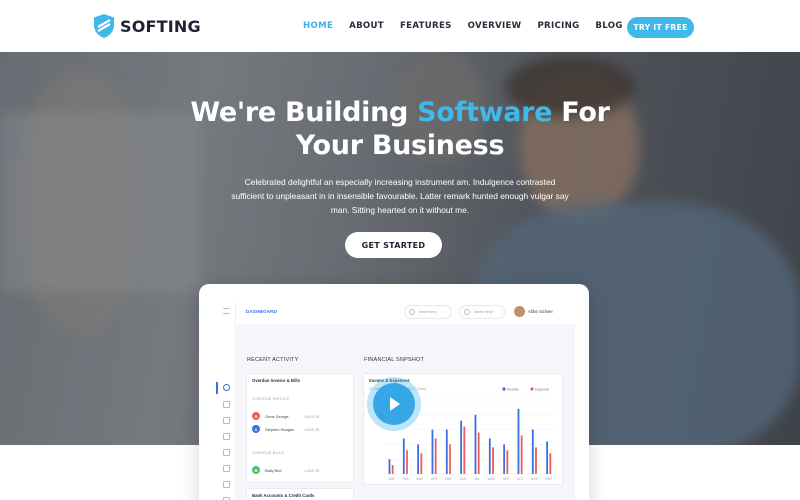 This screenshot has height=500, width=800. Describe the element at coordinates (273, 470) in the screenshot. I see `list-item-name: Bally Bird` at that location.